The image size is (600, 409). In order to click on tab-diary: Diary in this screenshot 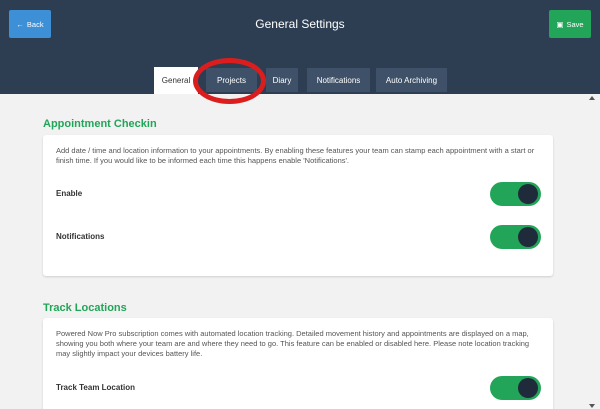, I will do `click(282, 80)`.